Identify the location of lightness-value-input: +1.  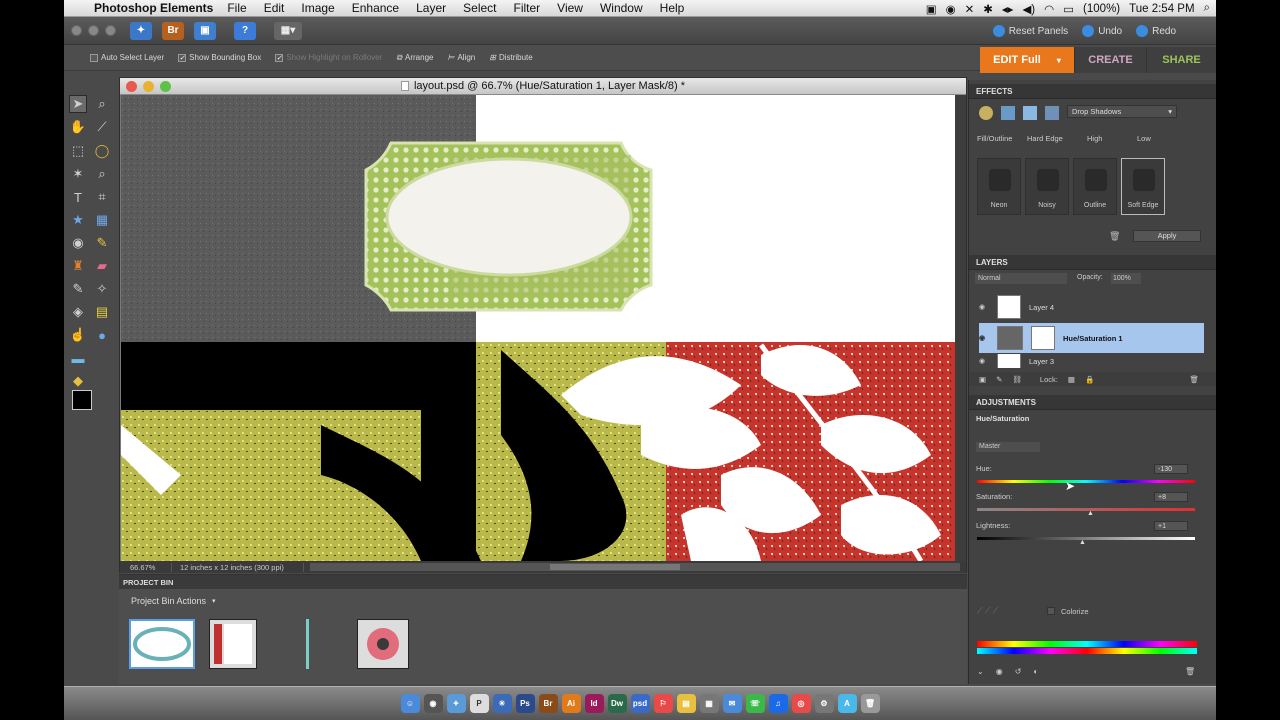
(1171, 526).